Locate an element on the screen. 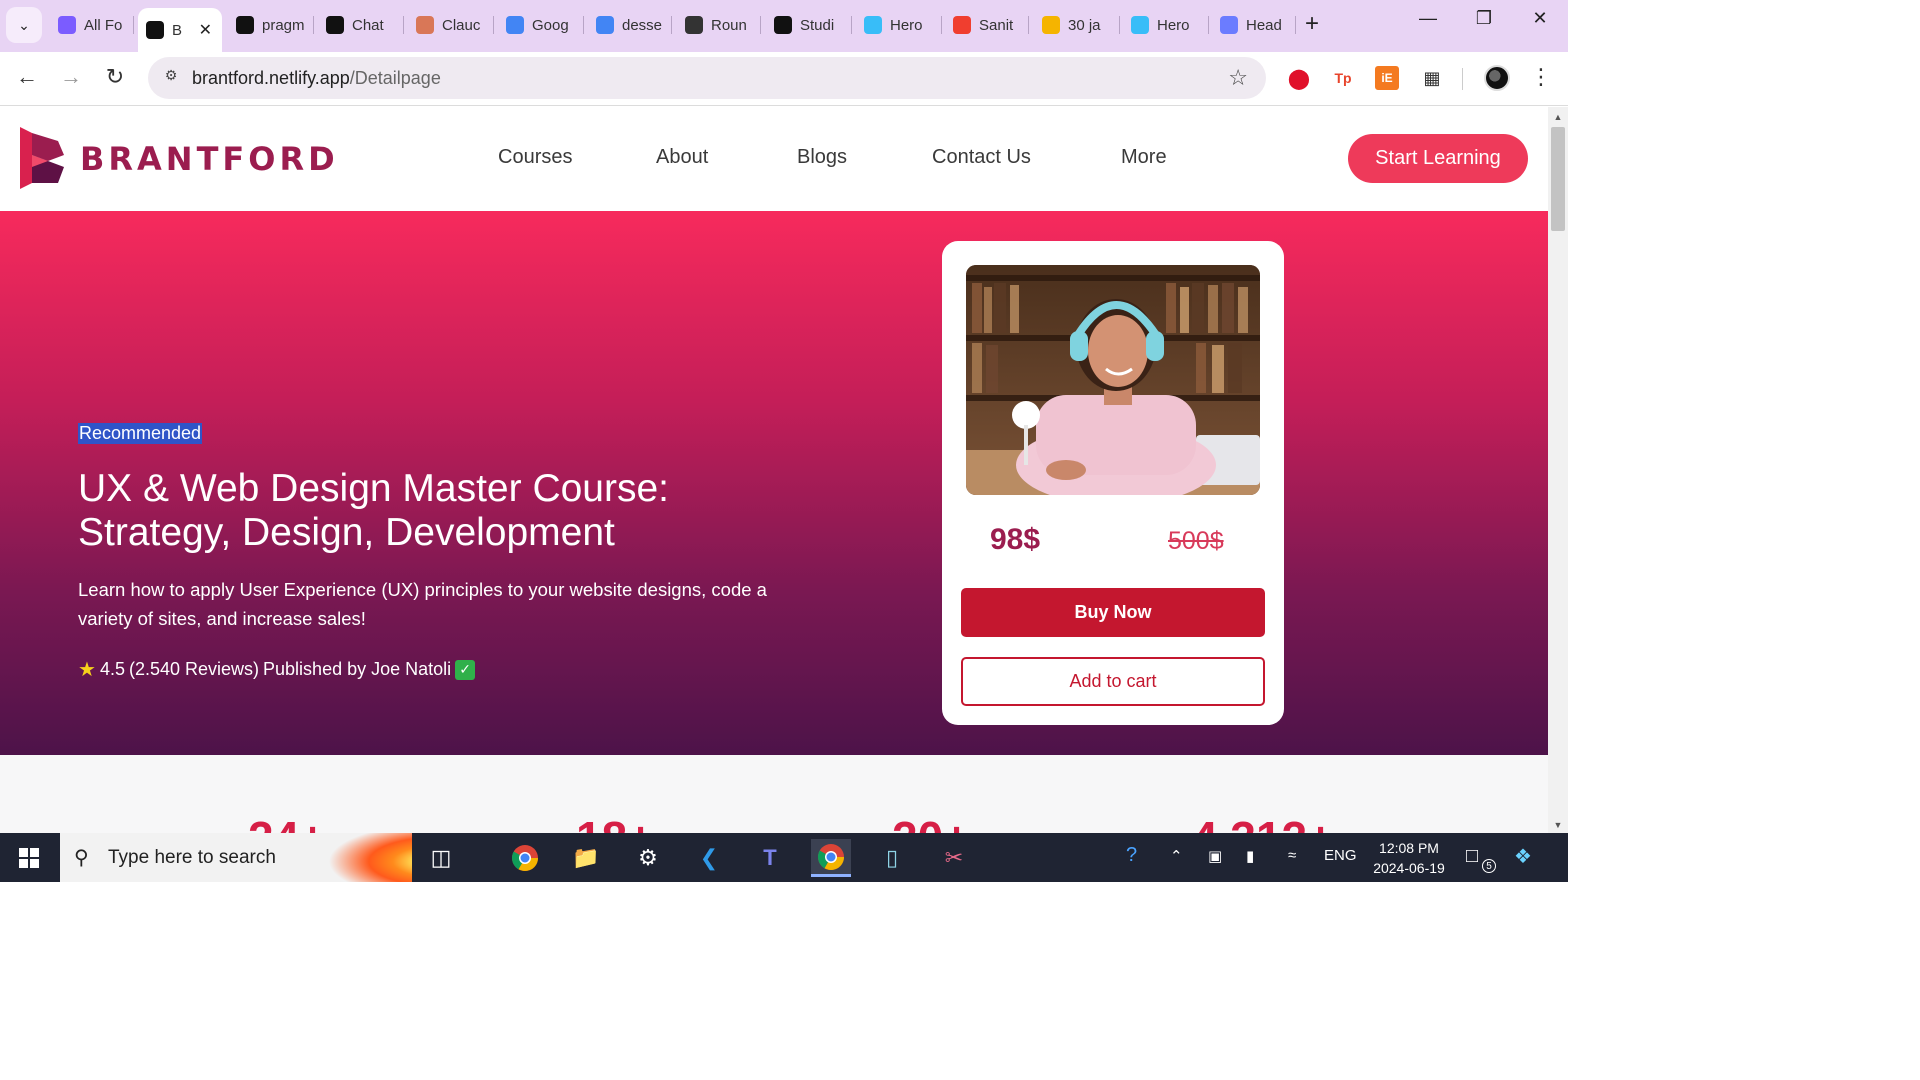 This screenshot has width=1920, height=1080. help-icon: ? is located at coordinates (1131, 855).